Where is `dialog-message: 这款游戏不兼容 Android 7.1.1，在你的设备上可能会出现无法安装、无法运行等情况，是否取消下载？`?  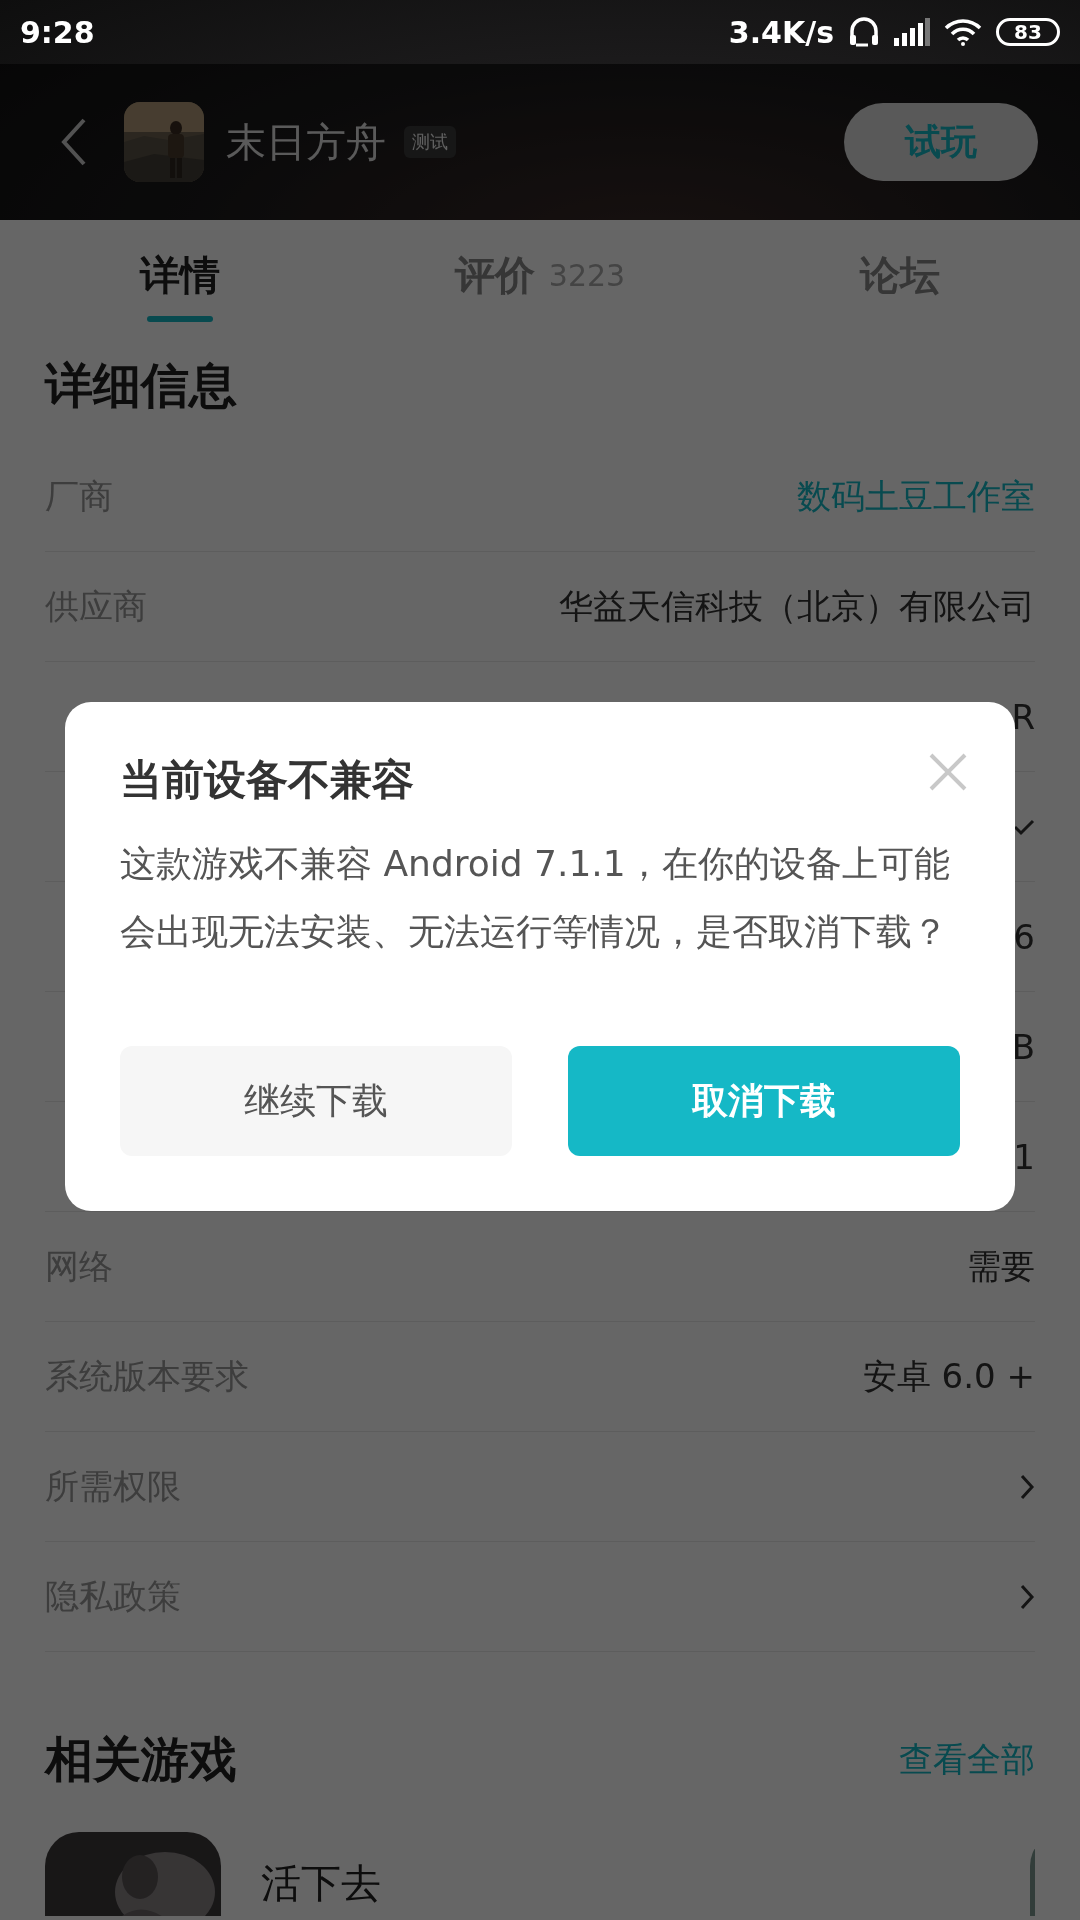 dialog-message: 这款游戏不兼容 Android 7.1.1，在你的设备上可能会出现无法安装、无法运行等情况，是否取消下载？ is located at coordinates (535, 898).